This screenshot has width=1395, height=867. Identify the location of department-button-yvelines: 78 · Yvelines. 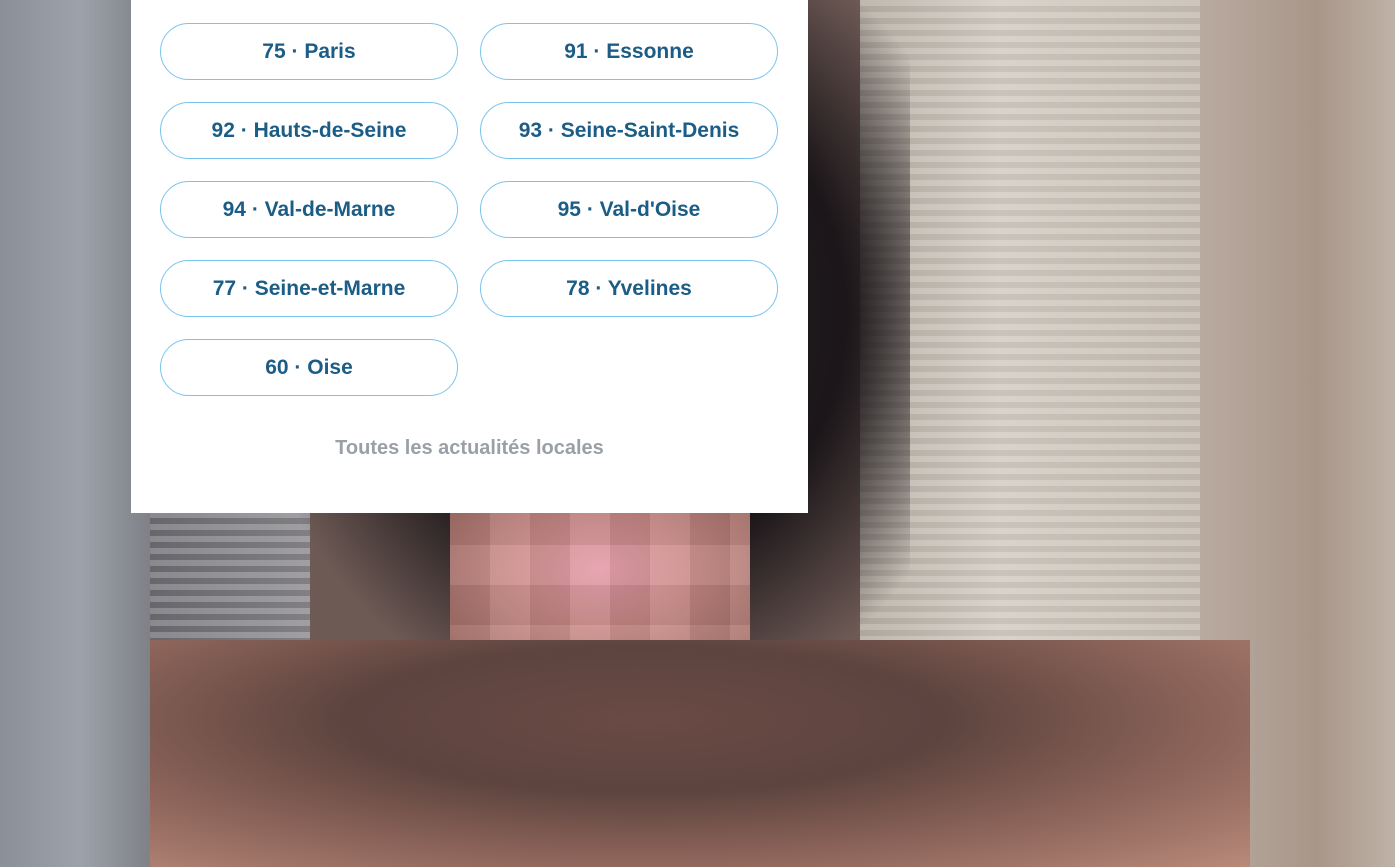
(629, 288).